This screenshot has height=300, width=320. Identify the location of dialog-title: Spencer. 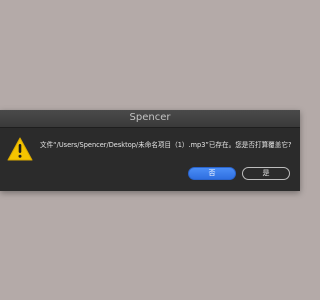
(150, 117).